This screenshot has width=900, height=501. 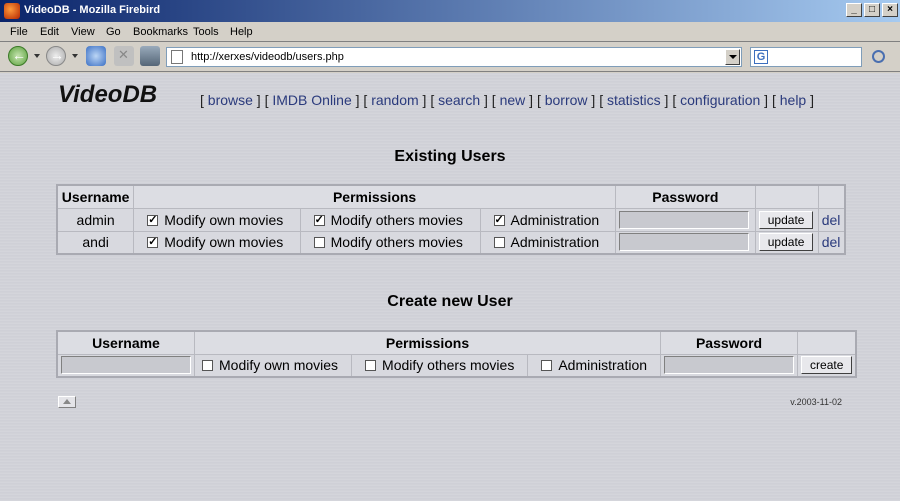 What do you see at coordinates (450, 11) in the screenshot?
I see `title-bar: VideoDB - Mozilla Firebird _ □ ×` at bounding box center [450, 11].